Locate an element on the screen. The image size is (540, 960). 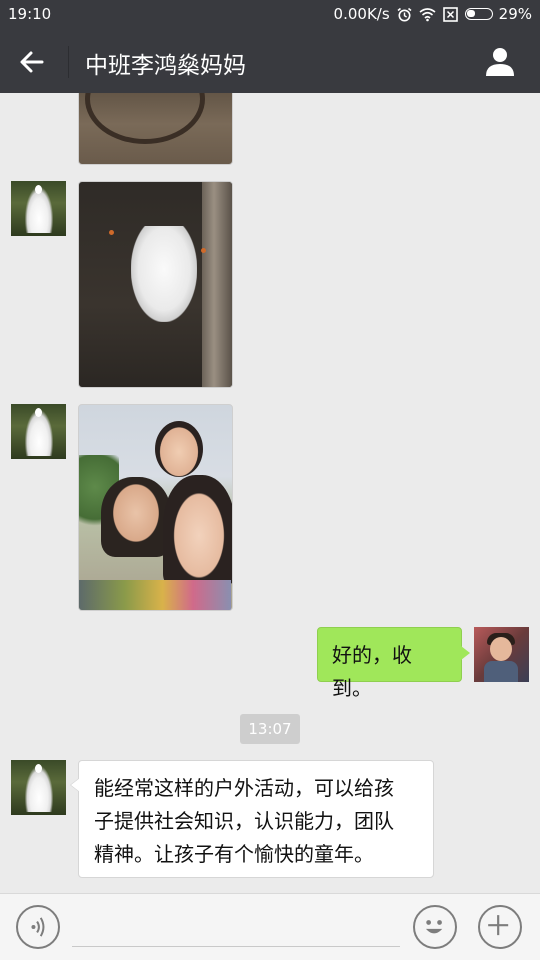
input-bar is located at coordinates (270, 926).